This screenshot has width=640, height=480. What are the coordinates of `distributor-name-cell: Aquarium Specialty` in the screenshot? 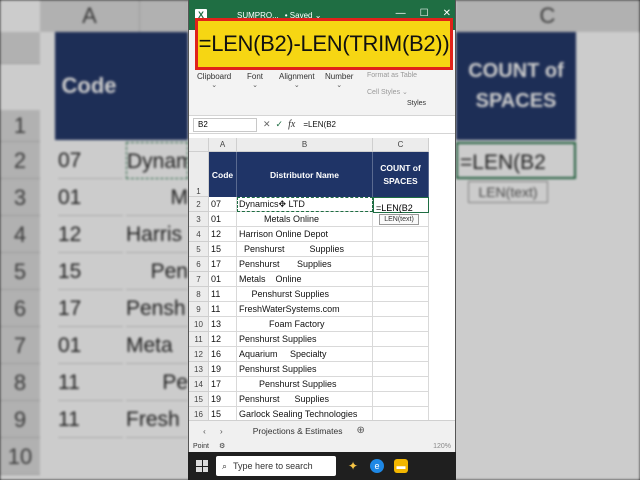 It's located at (305, 354).